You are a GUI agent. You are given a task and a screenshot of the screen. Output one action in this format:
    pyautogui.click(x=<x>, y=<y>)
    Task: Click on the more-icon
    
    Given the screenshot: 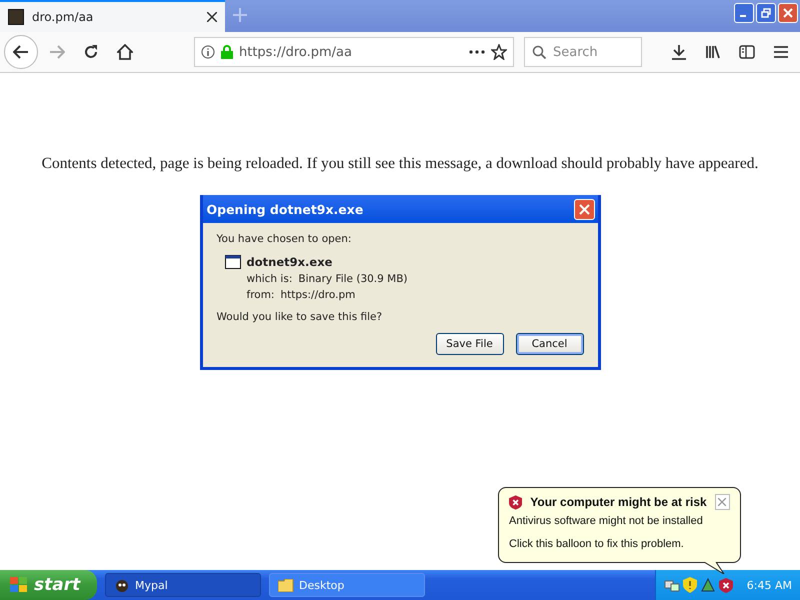 What is the action you would take?
    pyautogui.click(x=477, y=52)
    